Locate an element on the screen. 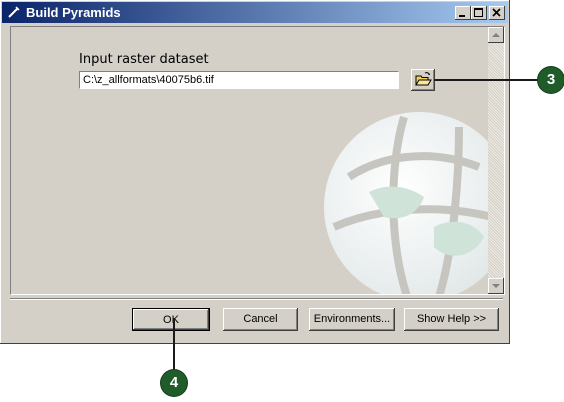 The image size is (564, 402). maximize-icon is located at coordinates (478, 12).